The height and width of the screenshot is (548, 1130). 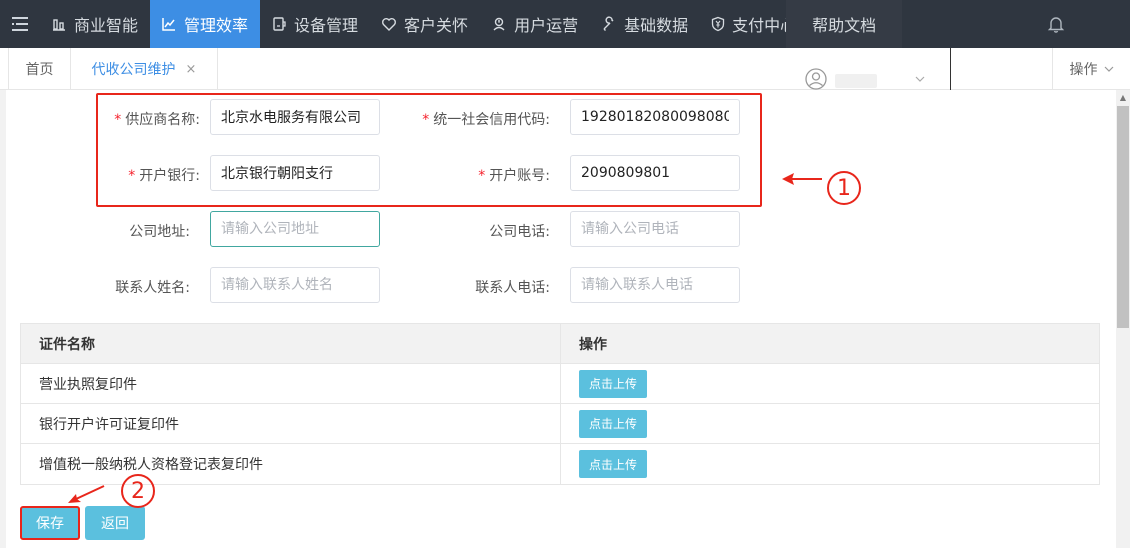 I want to click on bar-chart-icon, so click(x=59, y=24).